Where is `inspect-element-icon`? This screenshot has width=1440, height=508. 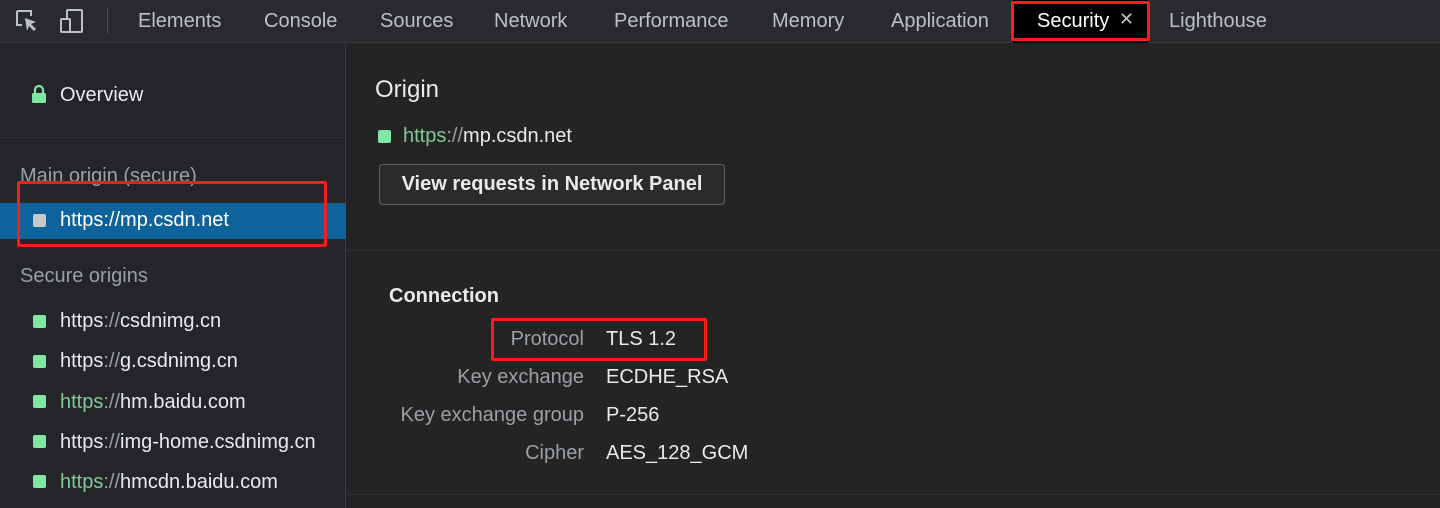 inspect-element-icon is located at coordinates (27, 21).